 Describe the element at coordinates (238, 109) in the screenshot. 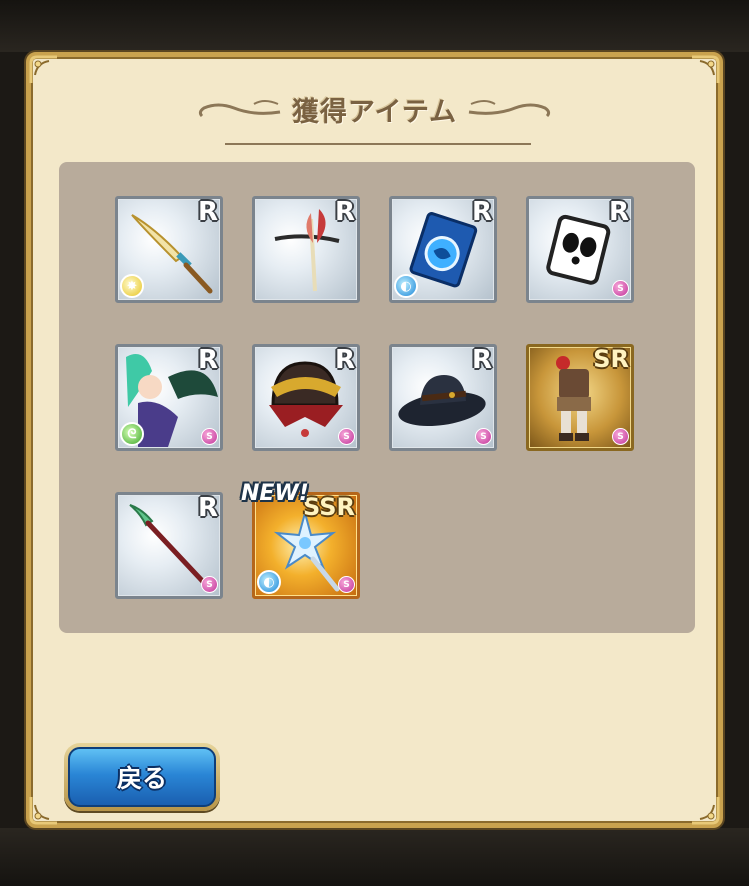

I see `left-flourish-icon` at that location.